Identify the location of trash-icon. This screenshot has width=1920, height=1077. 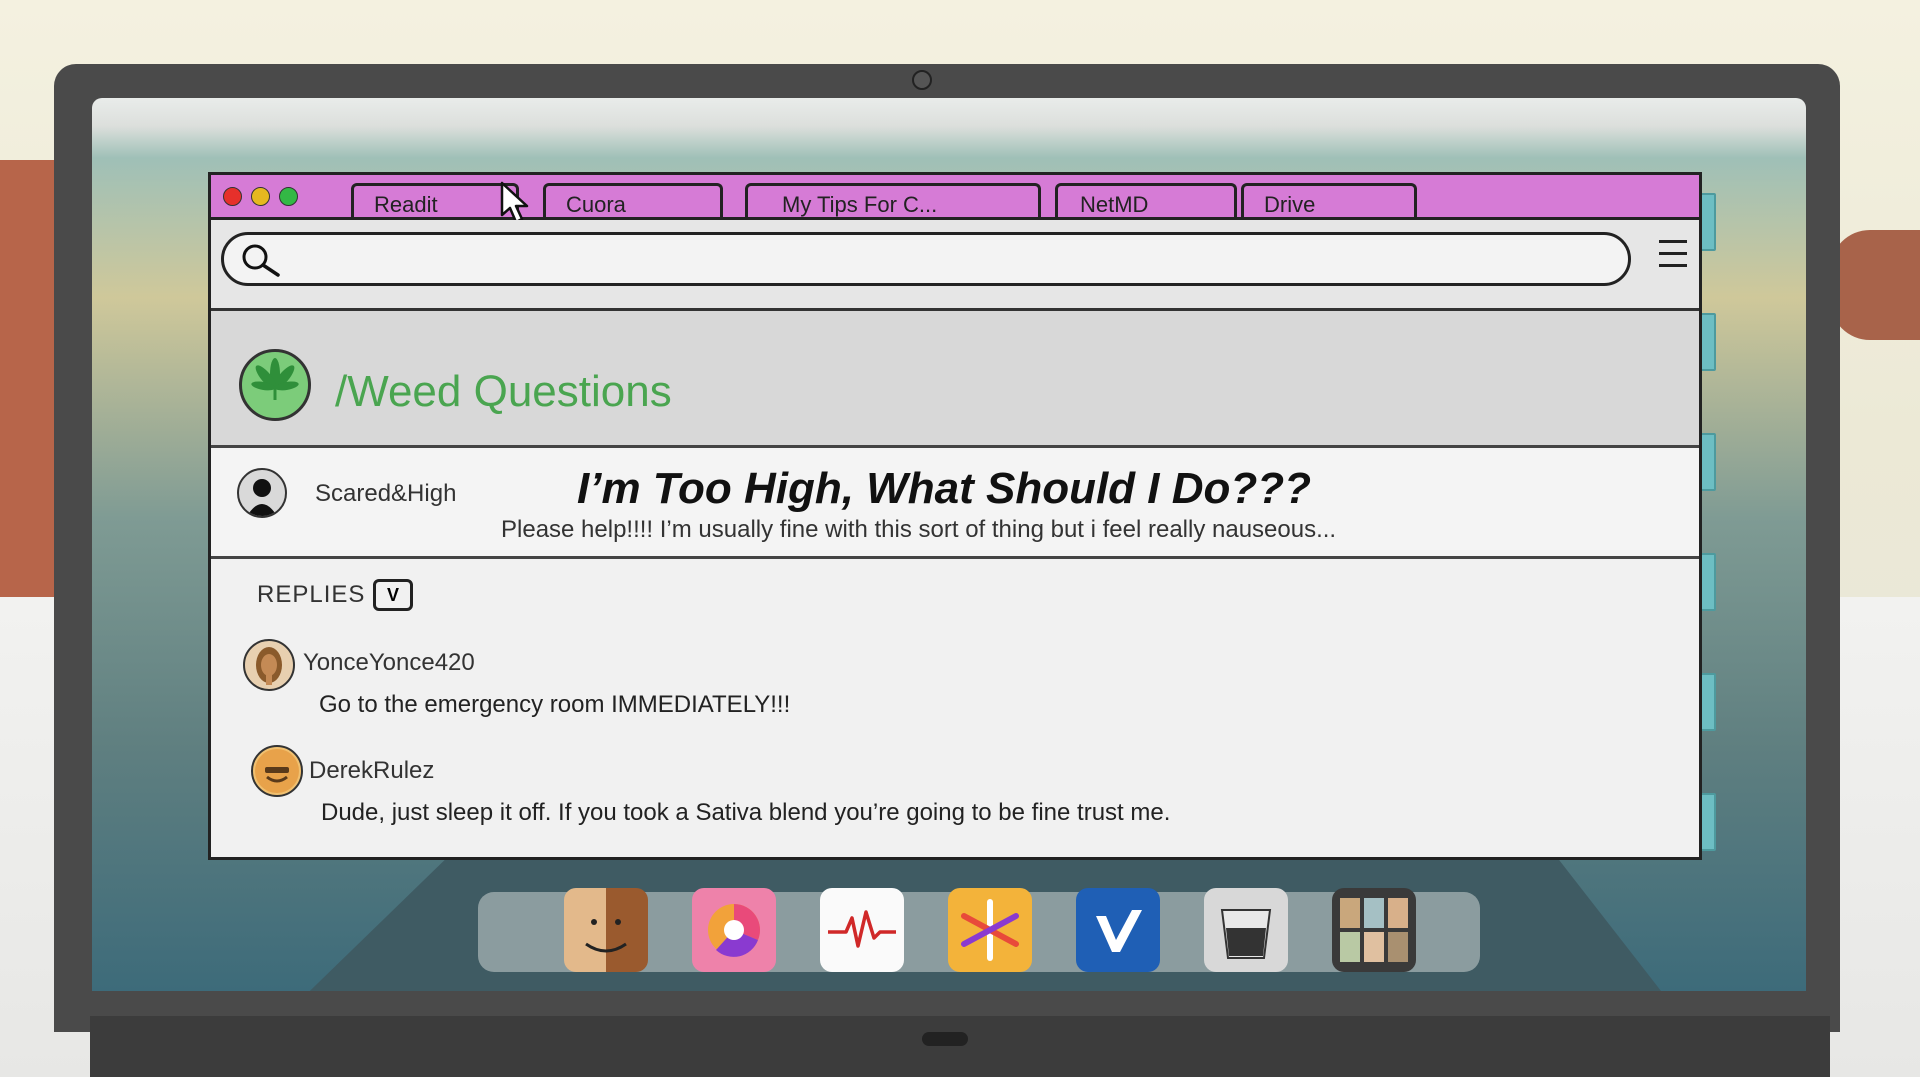
(1246, 930).